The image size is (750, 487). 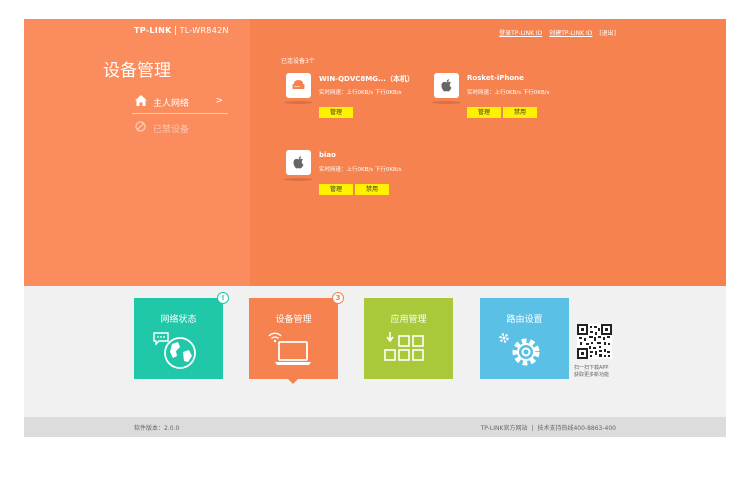 I want to click on router-model: TL-WR842N, so click(x=201, y=30).